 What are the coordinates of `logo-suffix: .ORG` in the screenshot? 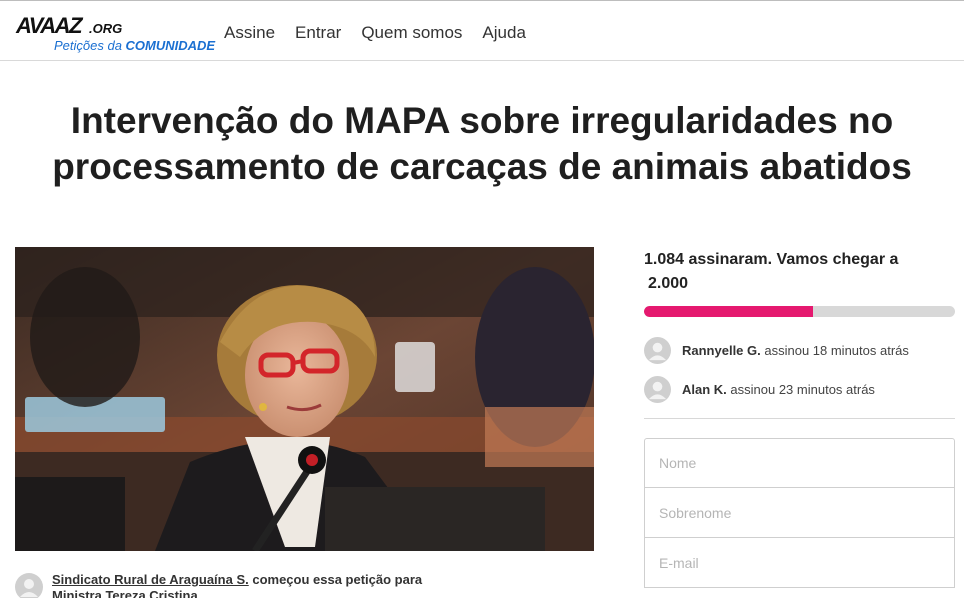 It's located at (106, 28).